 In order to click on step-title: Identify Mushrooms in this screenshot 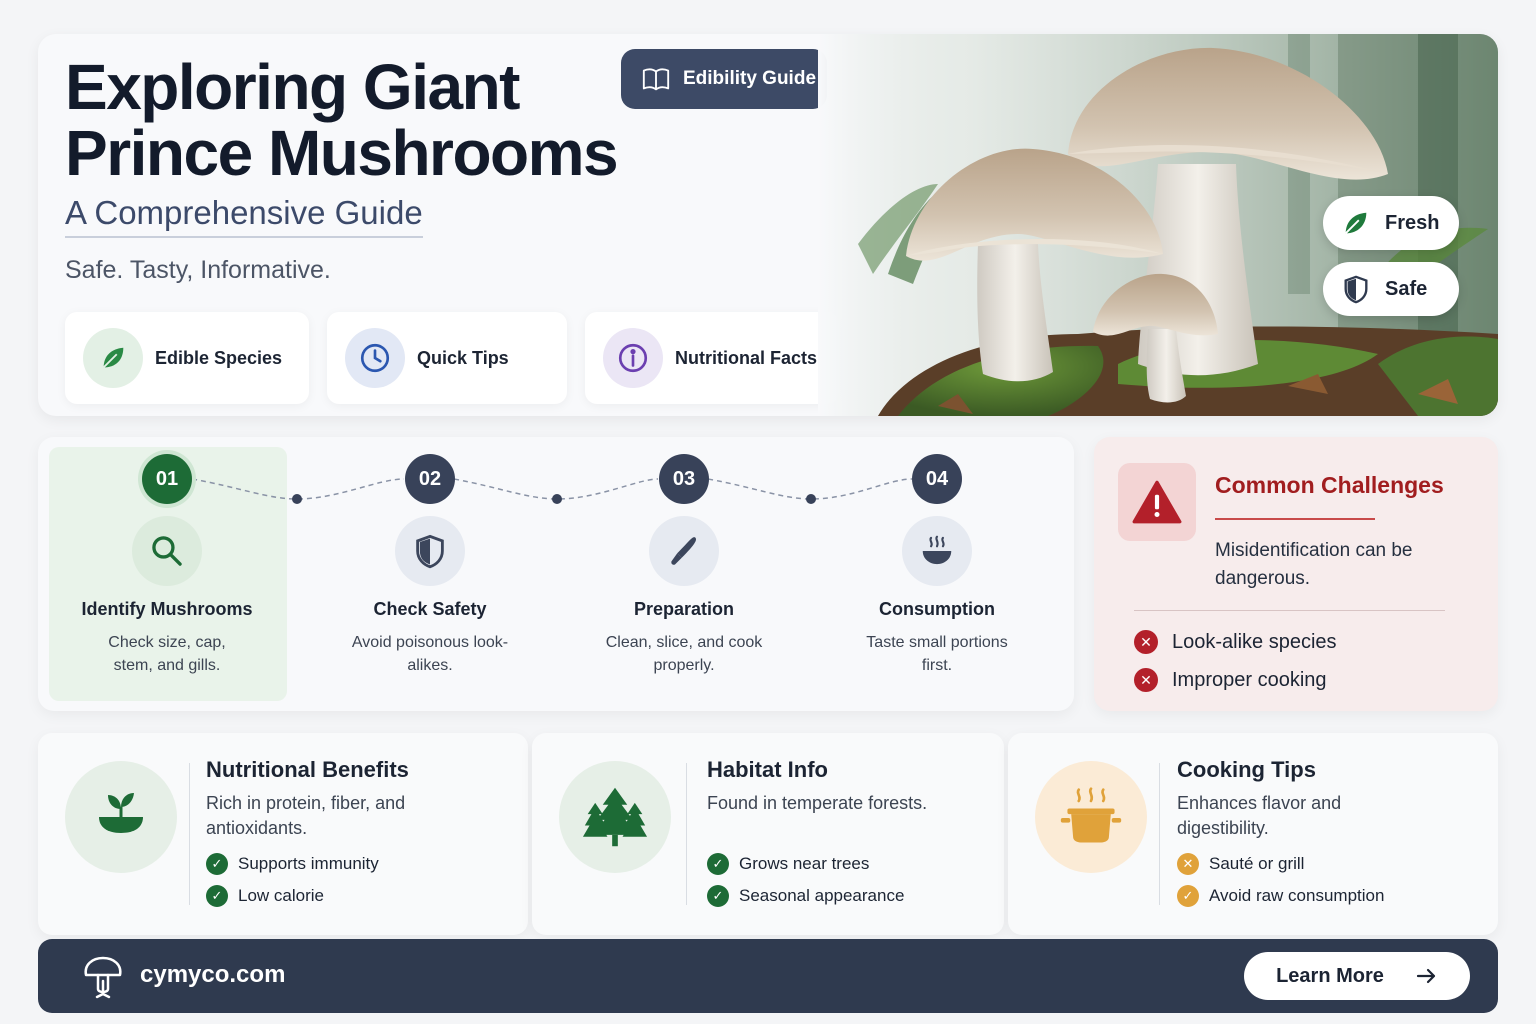, I will do `click(167, 609)`.